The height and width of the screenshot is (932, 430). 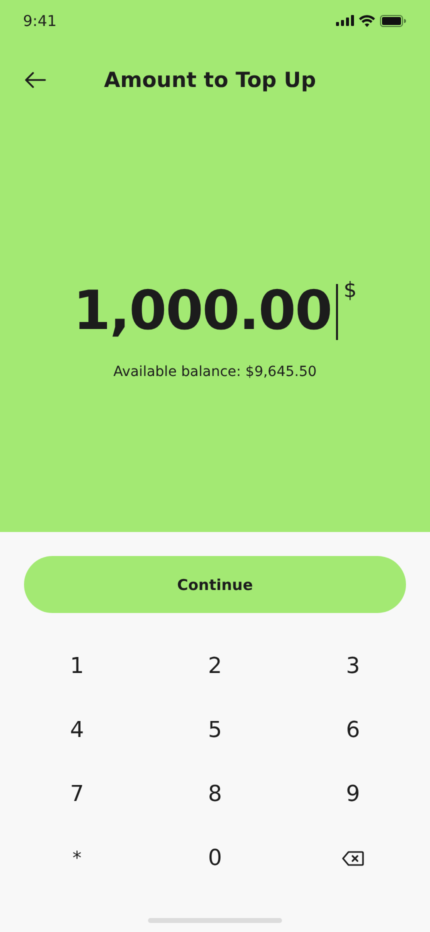 I want to click on digit-key: 5, so click(x=215, y=730).